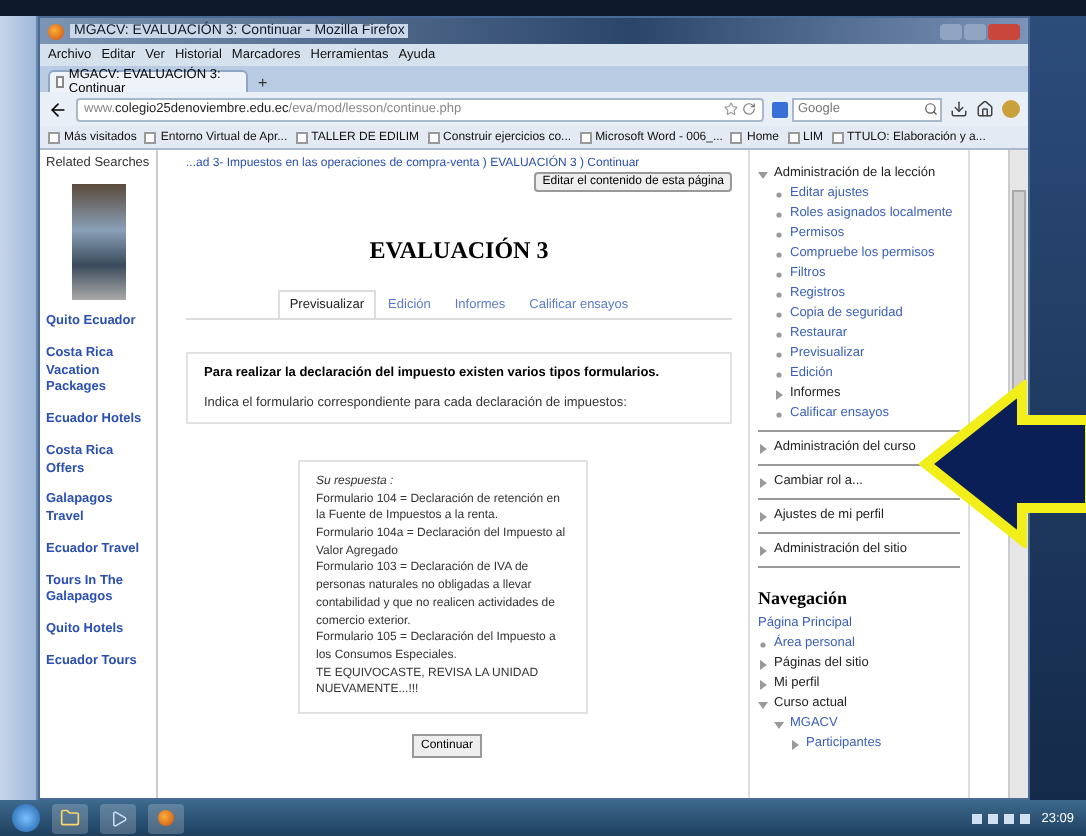 The height and width of the screenshot is (836, 1086). Describe the element at coordinates (98, 242) in the screenshot. I see `photo-placeholder` at that location.